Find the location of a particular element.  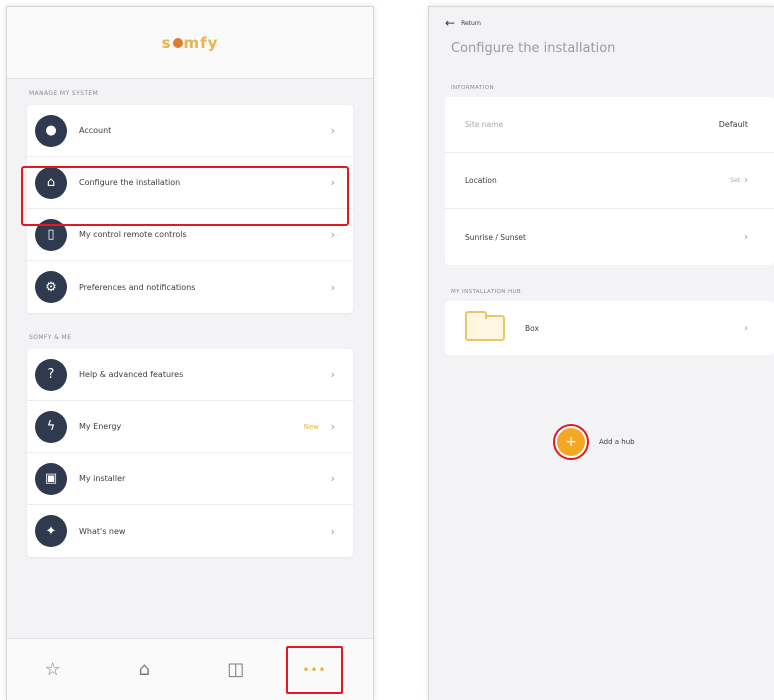

back-button: ← Return is located at coordinates (601, 18).